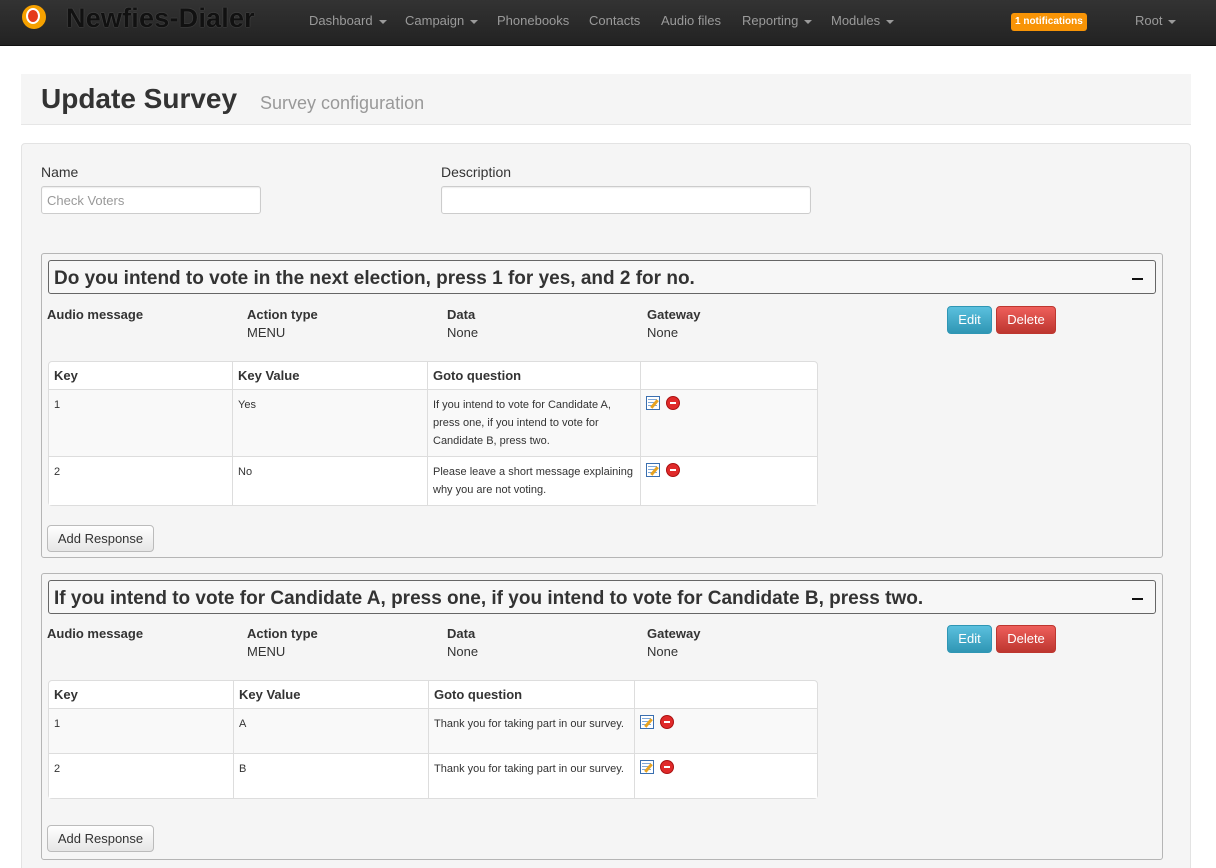 Image resolution: width=1216 pixels, height=868 pixels. Describe the element at coordinates (139, 98) in the screenshot. I see `page-title: Update Survey` at that location.